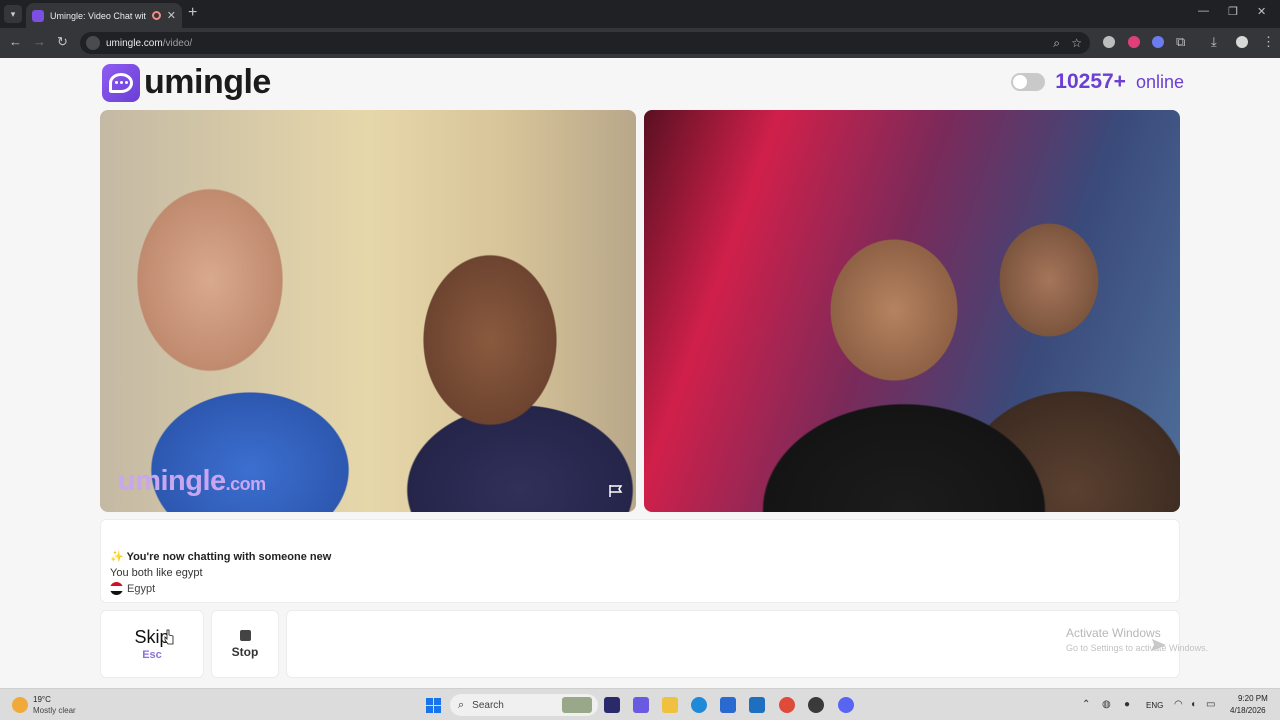 This screenshot has width=1280, height=720. I want to click on chat-bubble-logo-icon, so click(121, 82).